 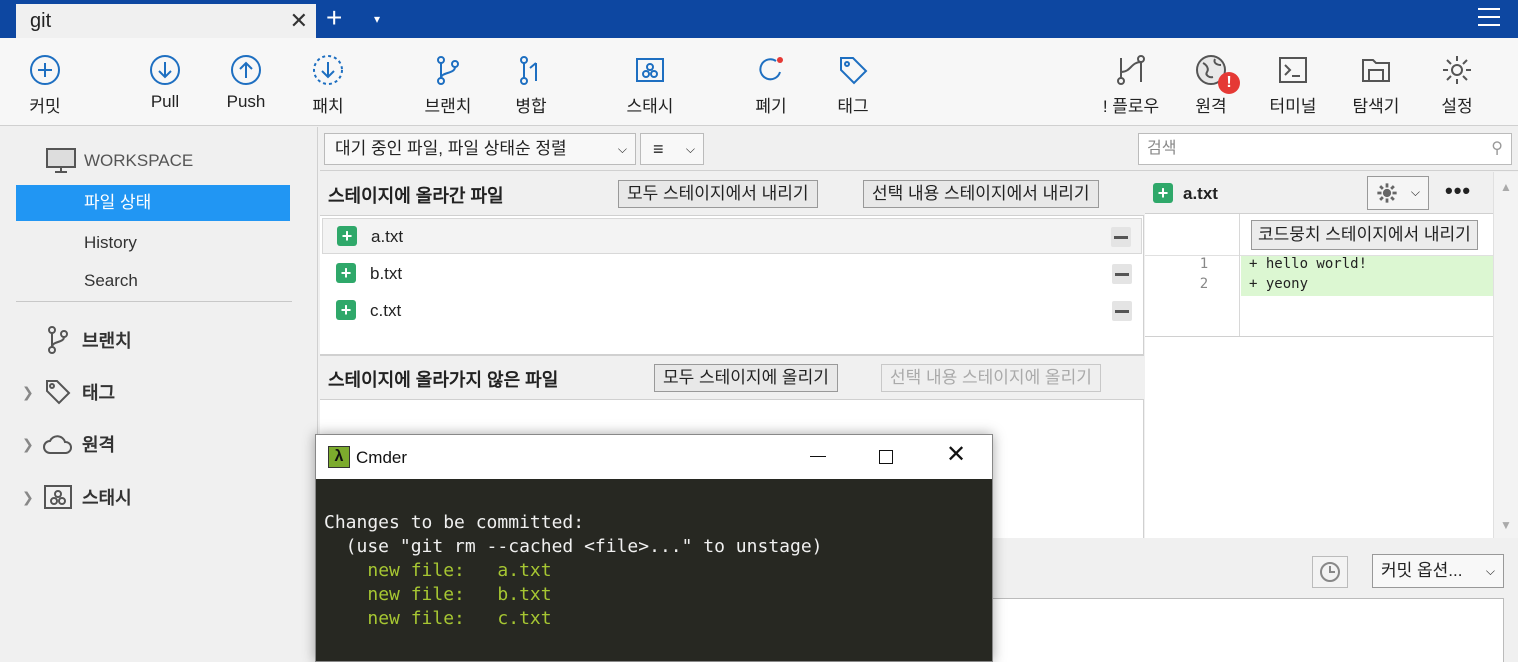 What do you see at coordinates (818, 456) in the screenshot?
I see `minimize-icon` at bounding box center [818, 456].